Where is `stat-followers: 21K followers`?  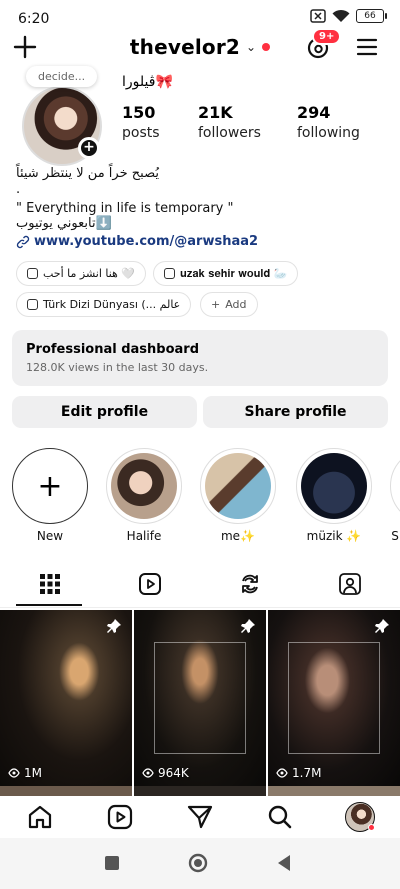 stat-followers: 21K followers is located at coordinates (229, 122).